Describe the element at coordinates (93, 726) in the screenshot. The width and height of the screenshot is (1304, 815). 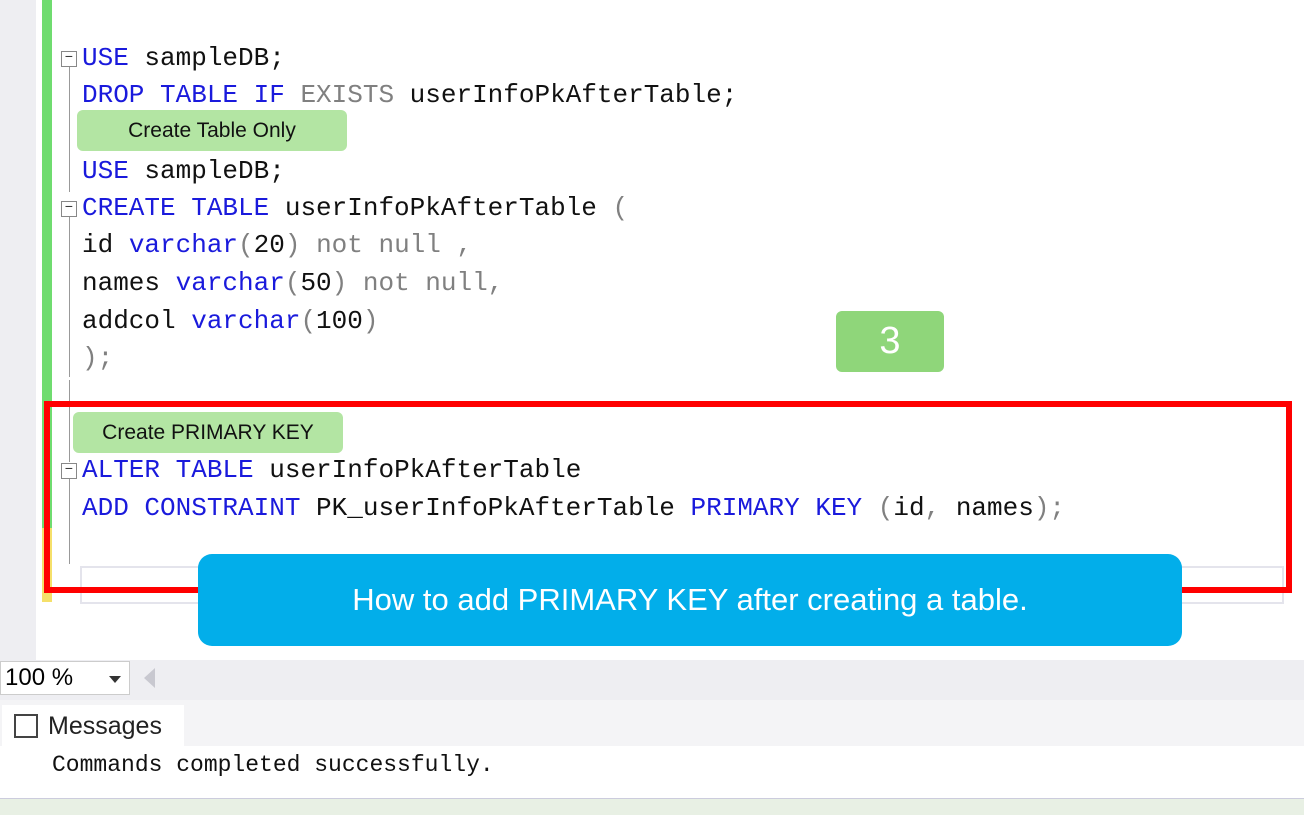
I see `tab-messages: Messages` at that location.